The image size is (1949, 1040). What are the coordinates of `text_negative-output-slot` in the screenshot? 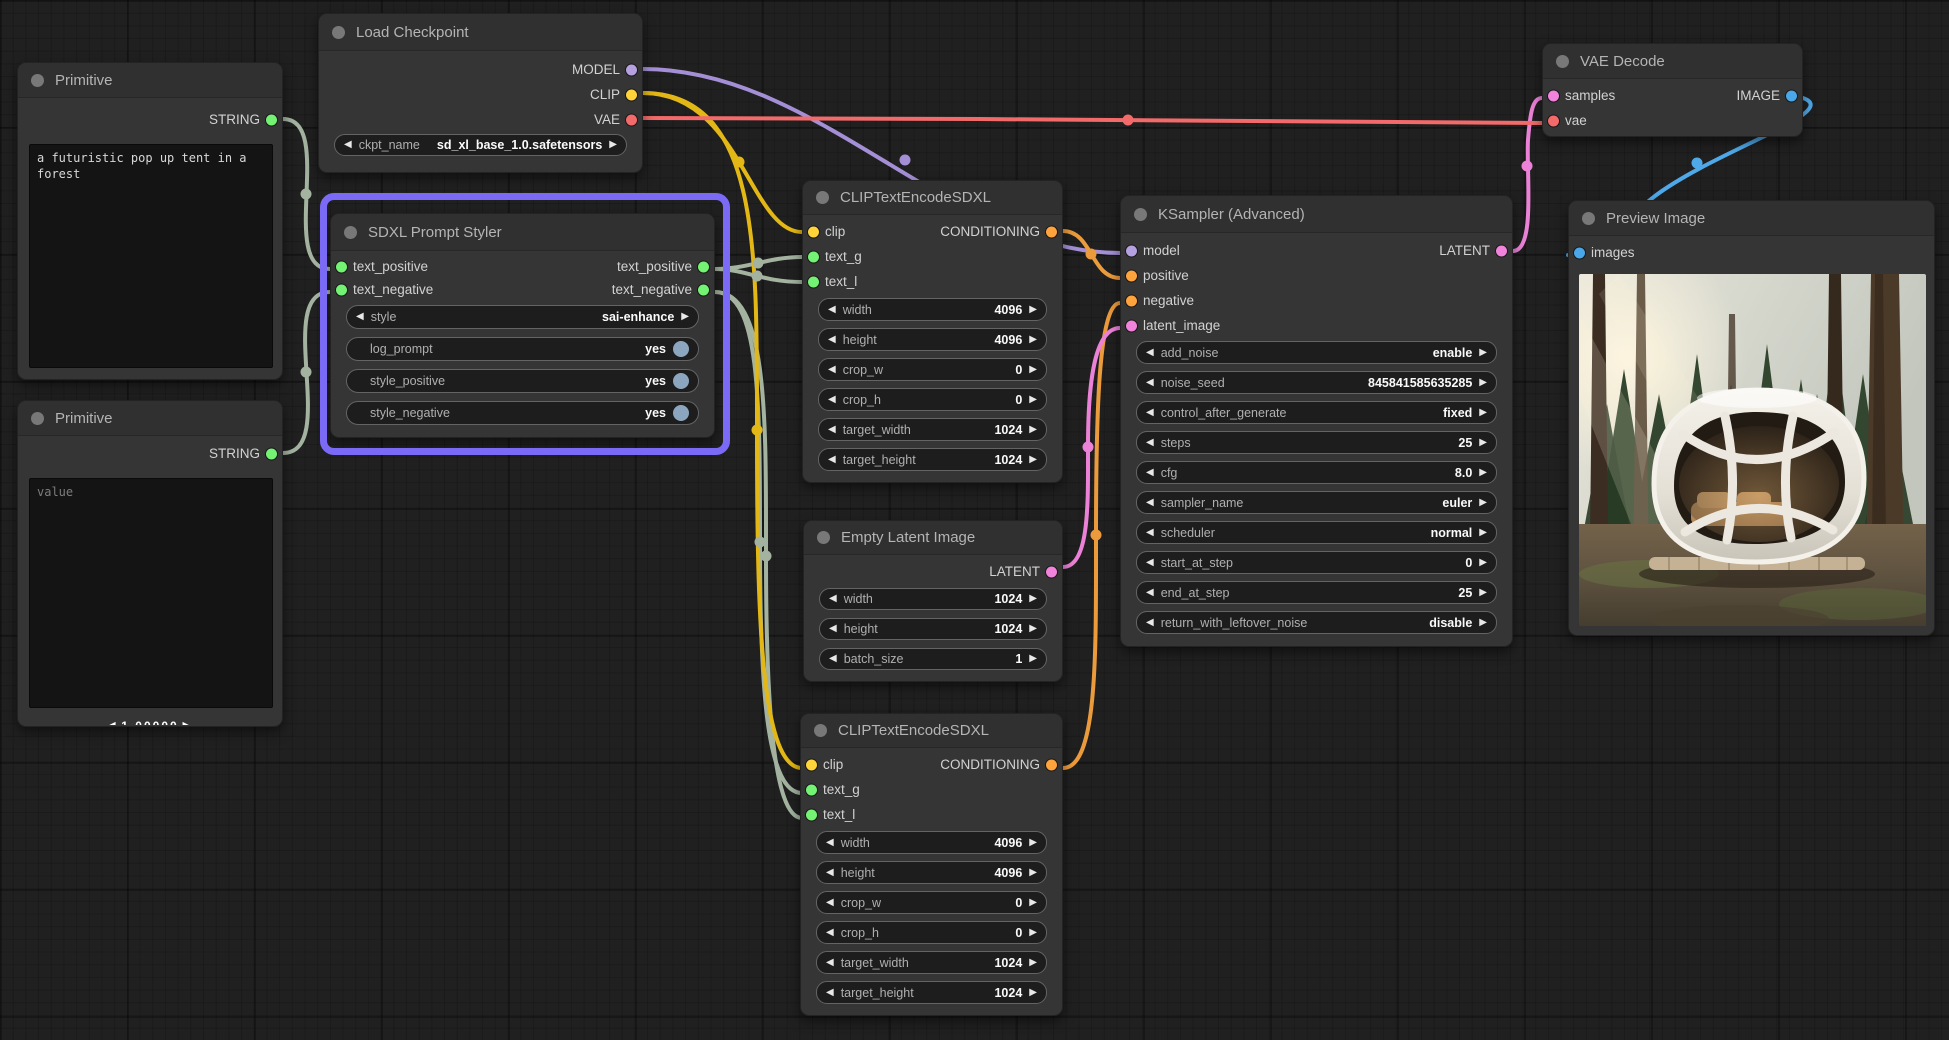 It's located at (703, 289).